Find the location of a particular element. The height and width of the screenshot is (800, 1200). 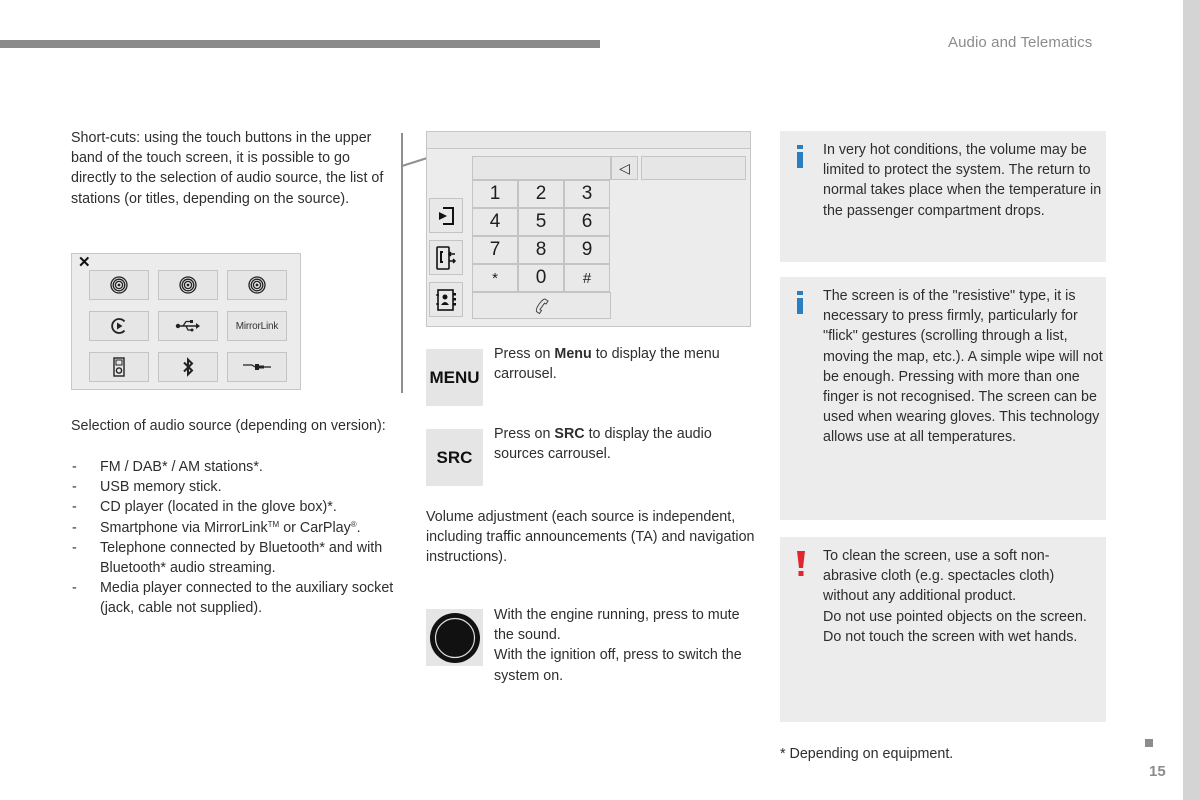

jack-icon is located at coordinates (257, 367).